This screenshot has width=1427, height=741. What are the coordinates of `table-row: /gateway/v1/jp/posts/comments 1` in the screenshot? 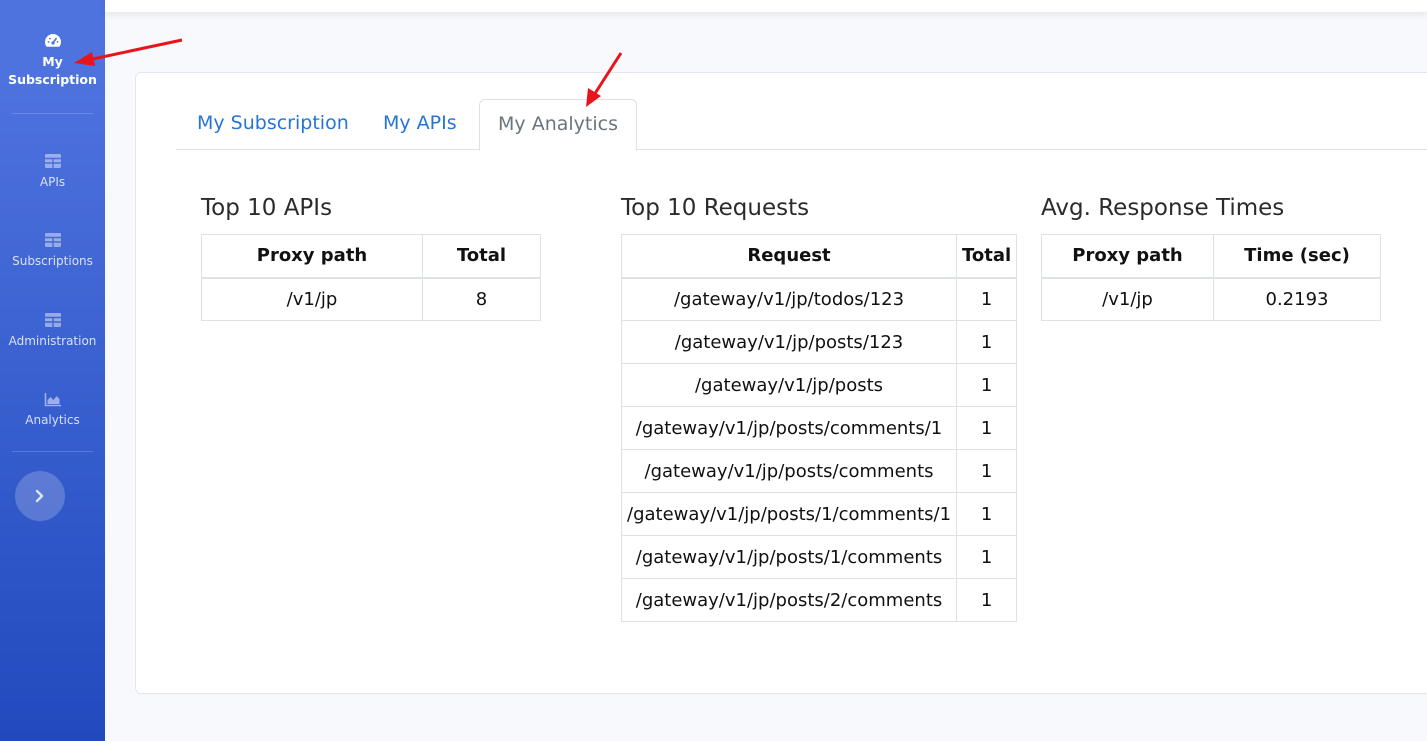 It's located at (819, 471).